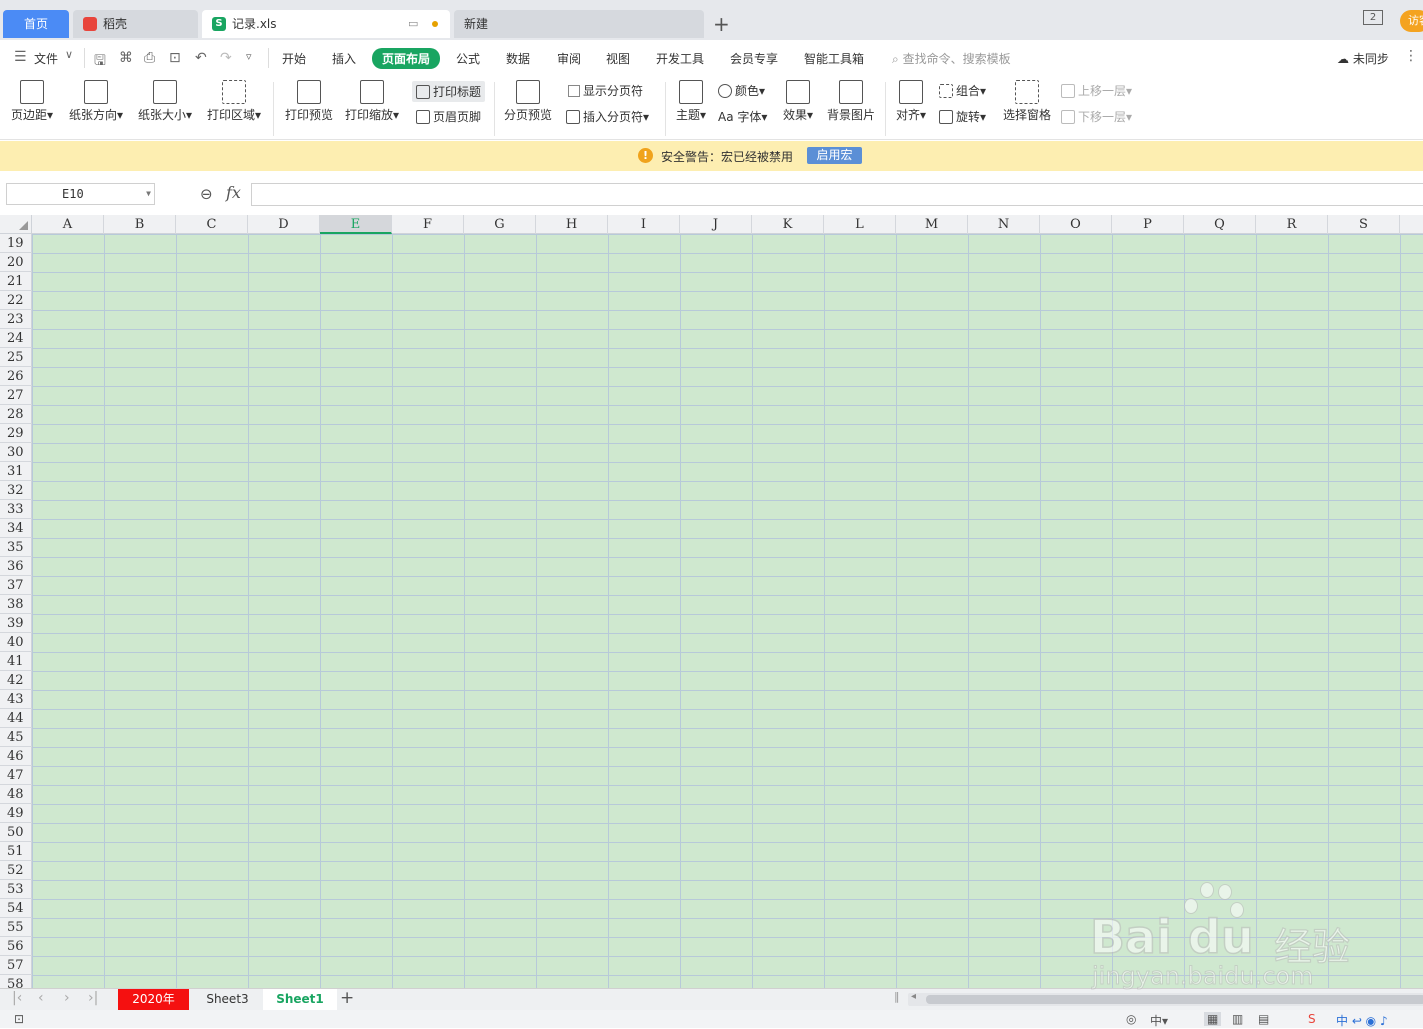 This screenshot has height=1029, width=1423. What do you see at coordinates (16, 981) in the screenshot?
I see `row-header: 58` at bounding box center [16, 981].